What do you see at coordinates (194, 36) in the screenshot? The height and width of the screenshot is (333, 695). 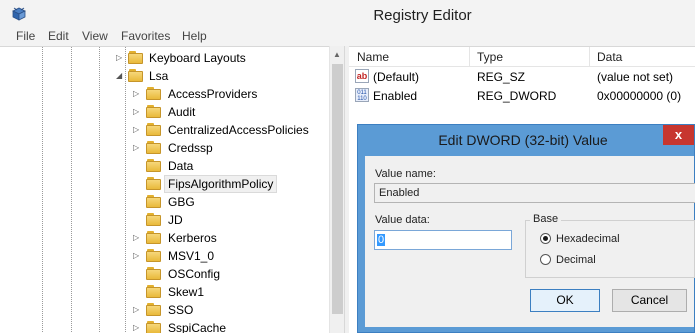 I see `menu-help: Help` at bounding box center [194, 36].